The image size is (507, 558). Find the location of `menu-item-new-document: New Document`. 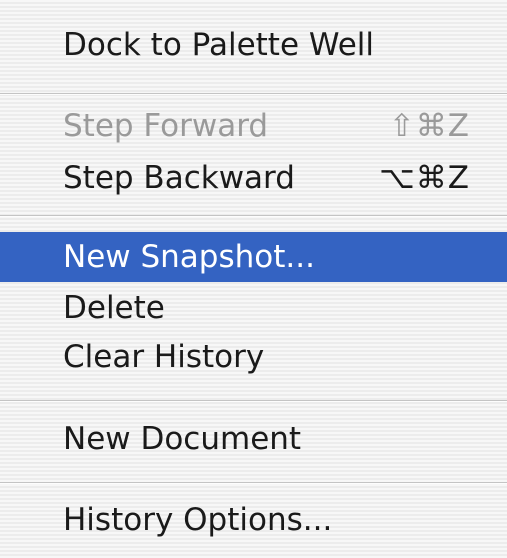

menu-item-new-document: New Document is located at coordinates (253, 439).